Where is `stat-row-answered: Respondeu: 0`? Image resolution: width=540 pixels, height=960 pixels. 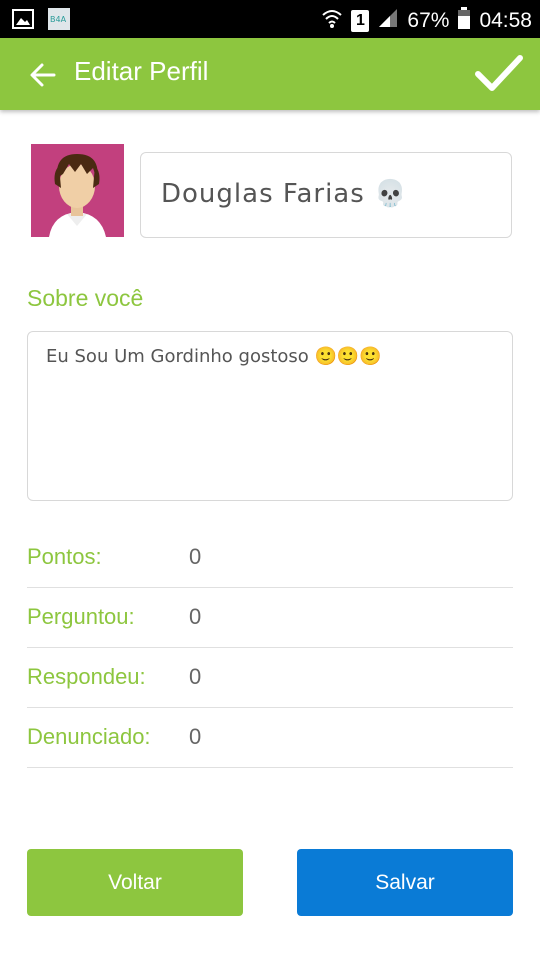
stat-row-answered: Respondeu: 0 is located at coordinates (270, 678).